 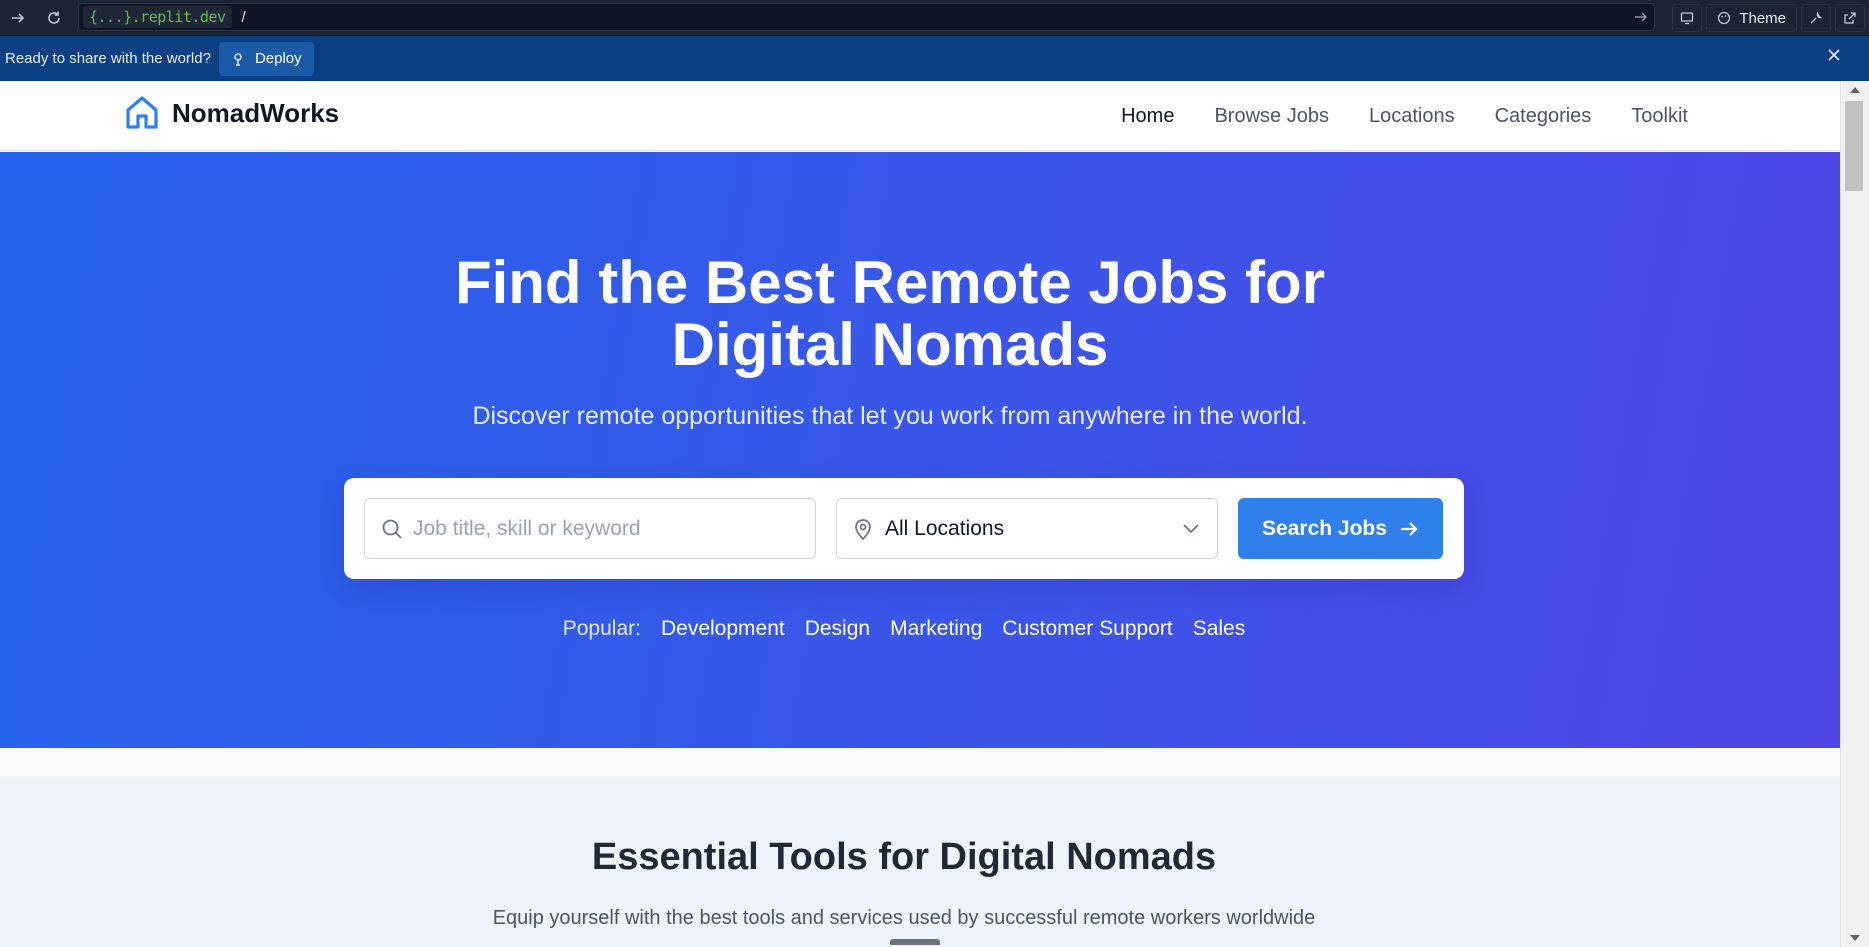 What do you see at coordinates (863, 529) in the screenshot?
I see `map-pin-icon` at bounding box center [863, 529].